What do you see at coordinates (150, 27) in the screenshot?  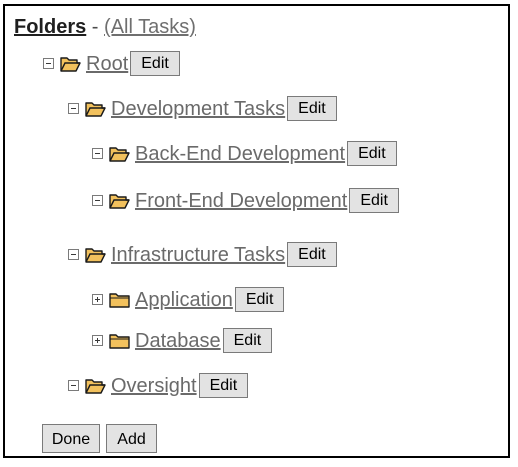 I see `all-tasks-link: (All Tasks)` at bounding box center [150, 27].